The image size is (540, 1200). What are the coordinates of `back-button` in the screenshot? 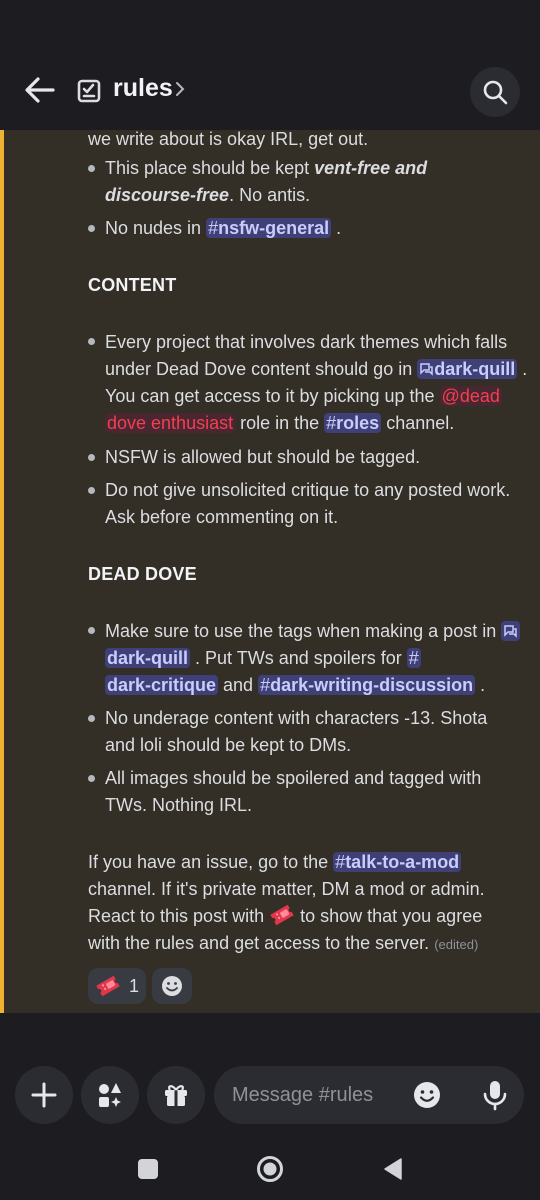 It's located at (40, 90).